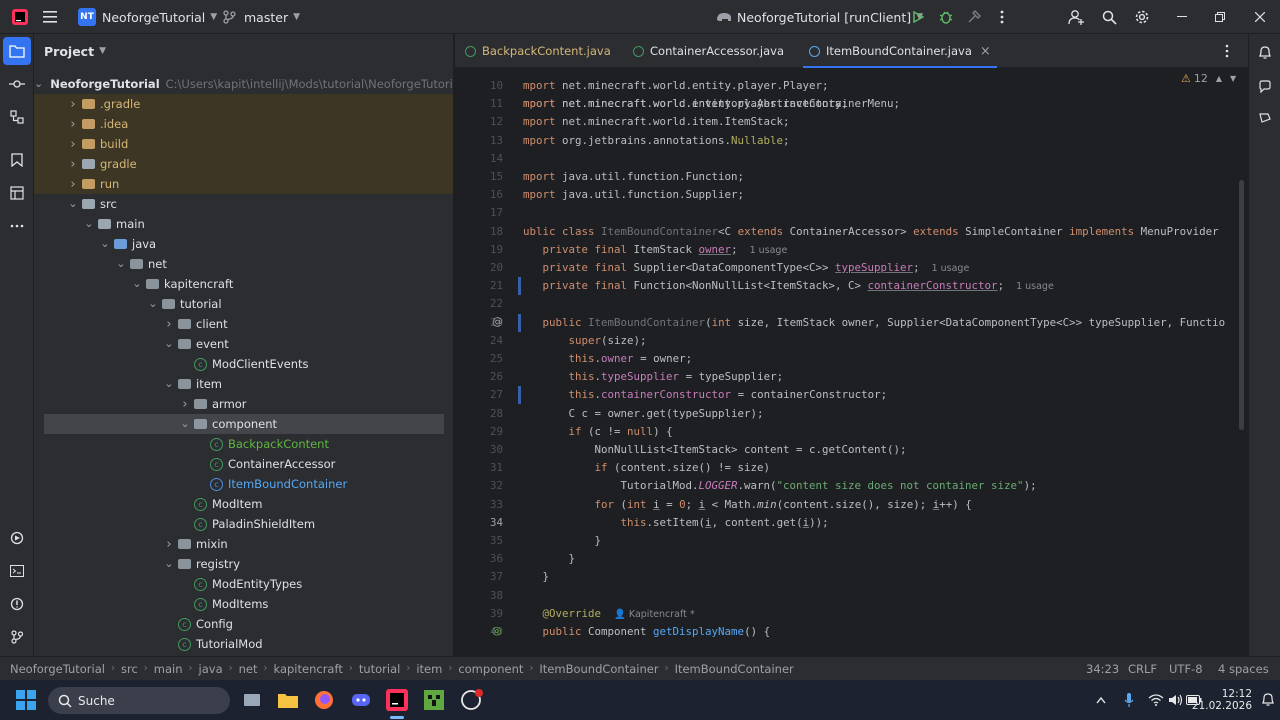 This screenshot has width=1280, height=720. I want to click on task-view-icon, so click(252, 700).